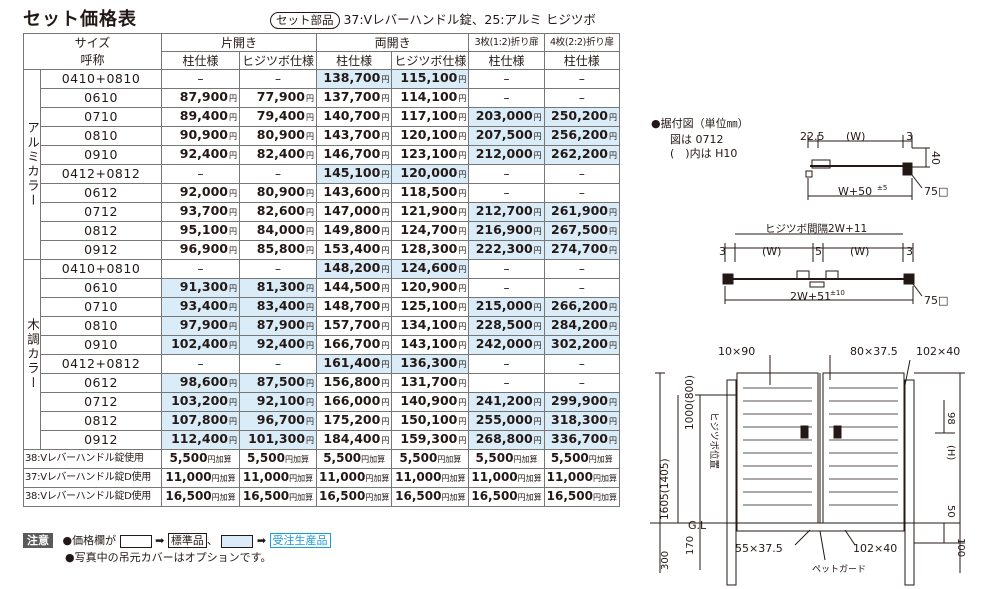 The height and width of the screenshot is (589, 983). Describe the element at coordinates (909, 136) in the screenshot. I see `lbl-top-r: 3` at that location.